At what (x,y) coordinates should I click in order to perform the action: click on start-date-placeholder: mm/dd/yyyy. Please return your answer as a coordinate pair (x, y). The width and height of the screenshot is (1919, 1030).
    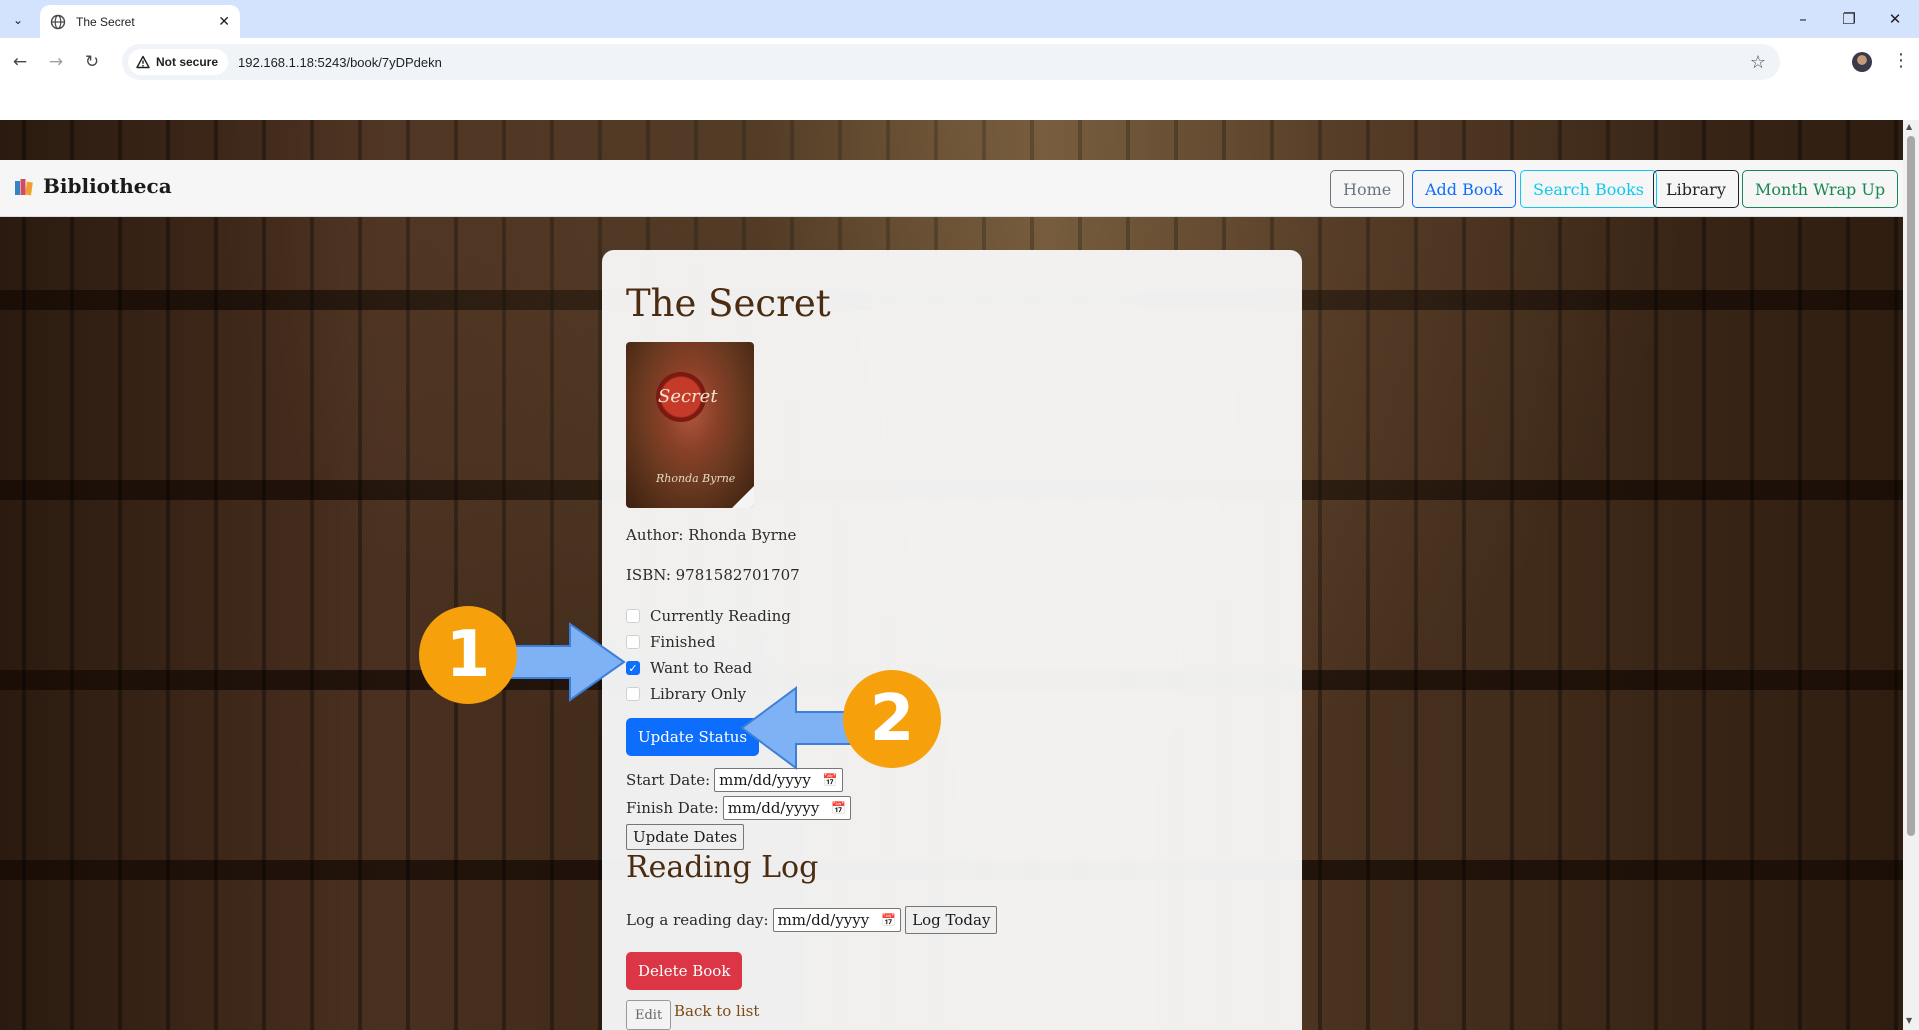
    Looking at the image, I should click on (765, 780).